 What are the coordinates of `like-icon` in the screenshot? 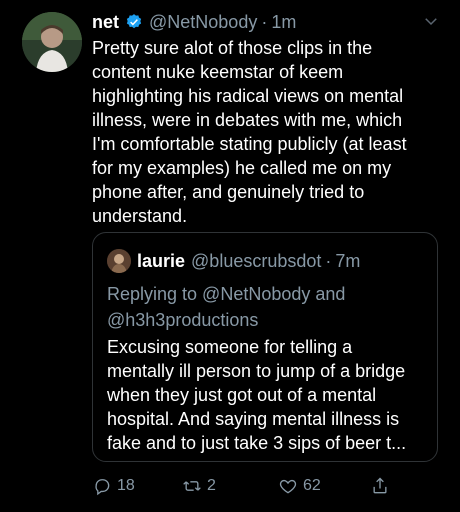 It's located at (288, 486).